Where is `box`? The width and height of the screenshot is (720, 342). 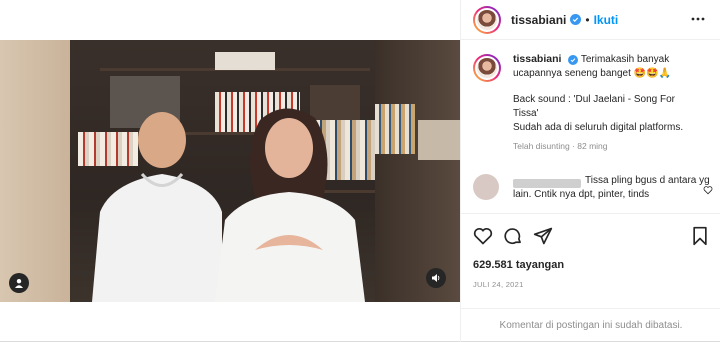
box is located at coordinates (439, 140).